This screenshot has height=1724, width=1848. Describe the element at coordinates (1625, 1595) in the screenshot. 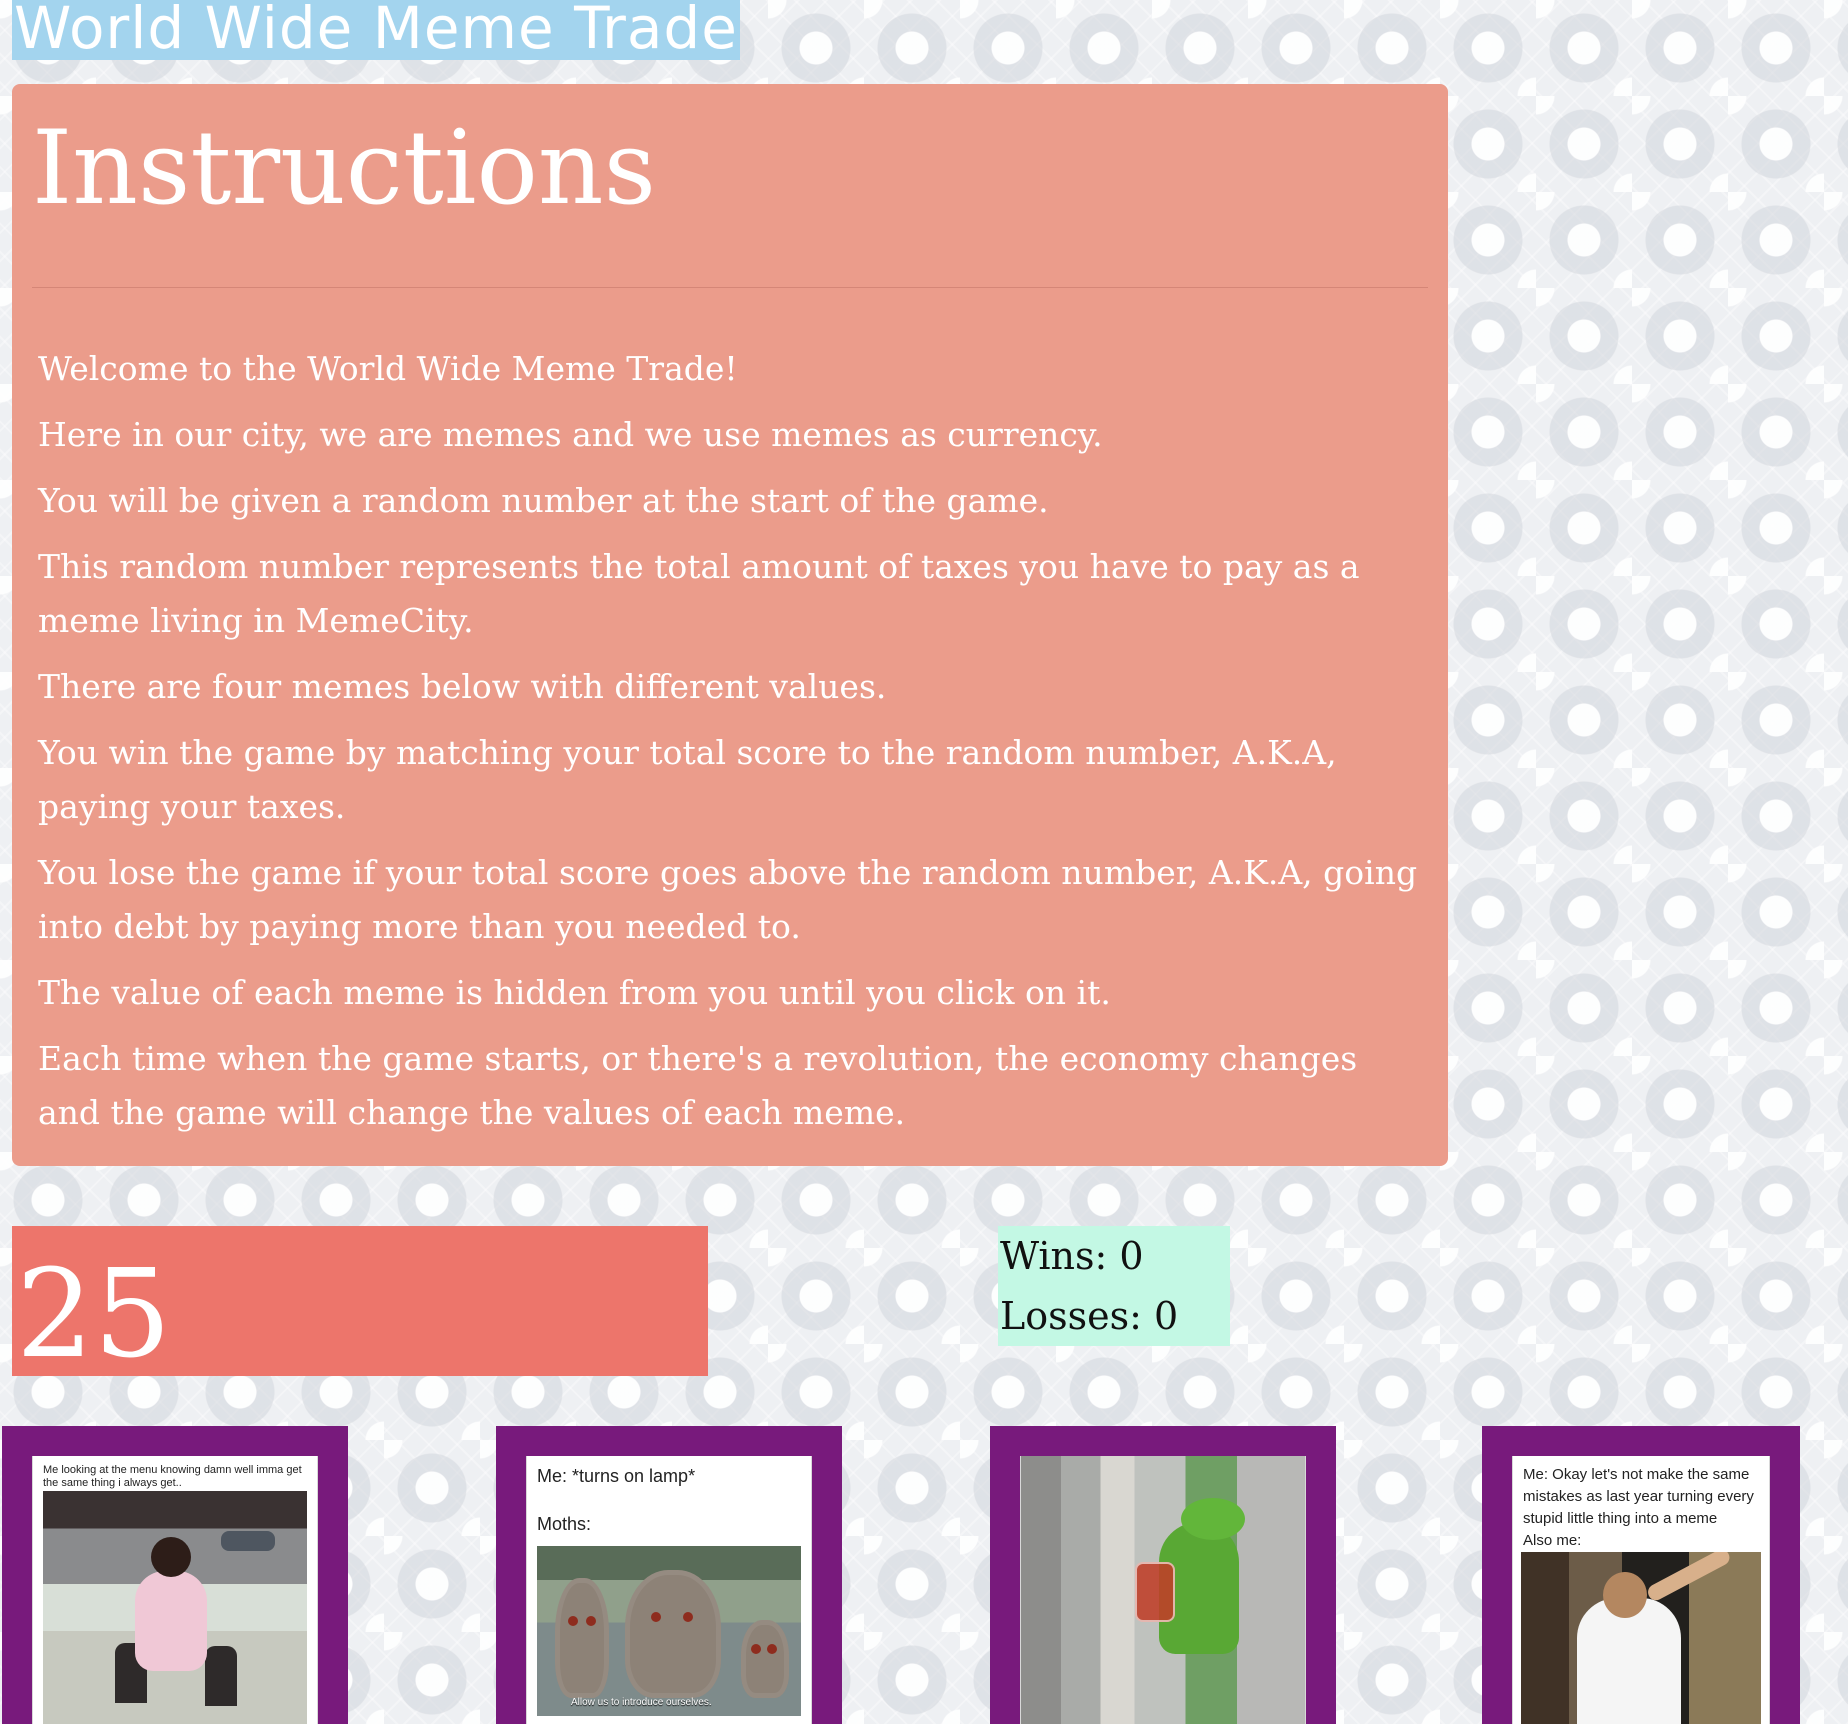

I see `meme-card-4-head` at that location.